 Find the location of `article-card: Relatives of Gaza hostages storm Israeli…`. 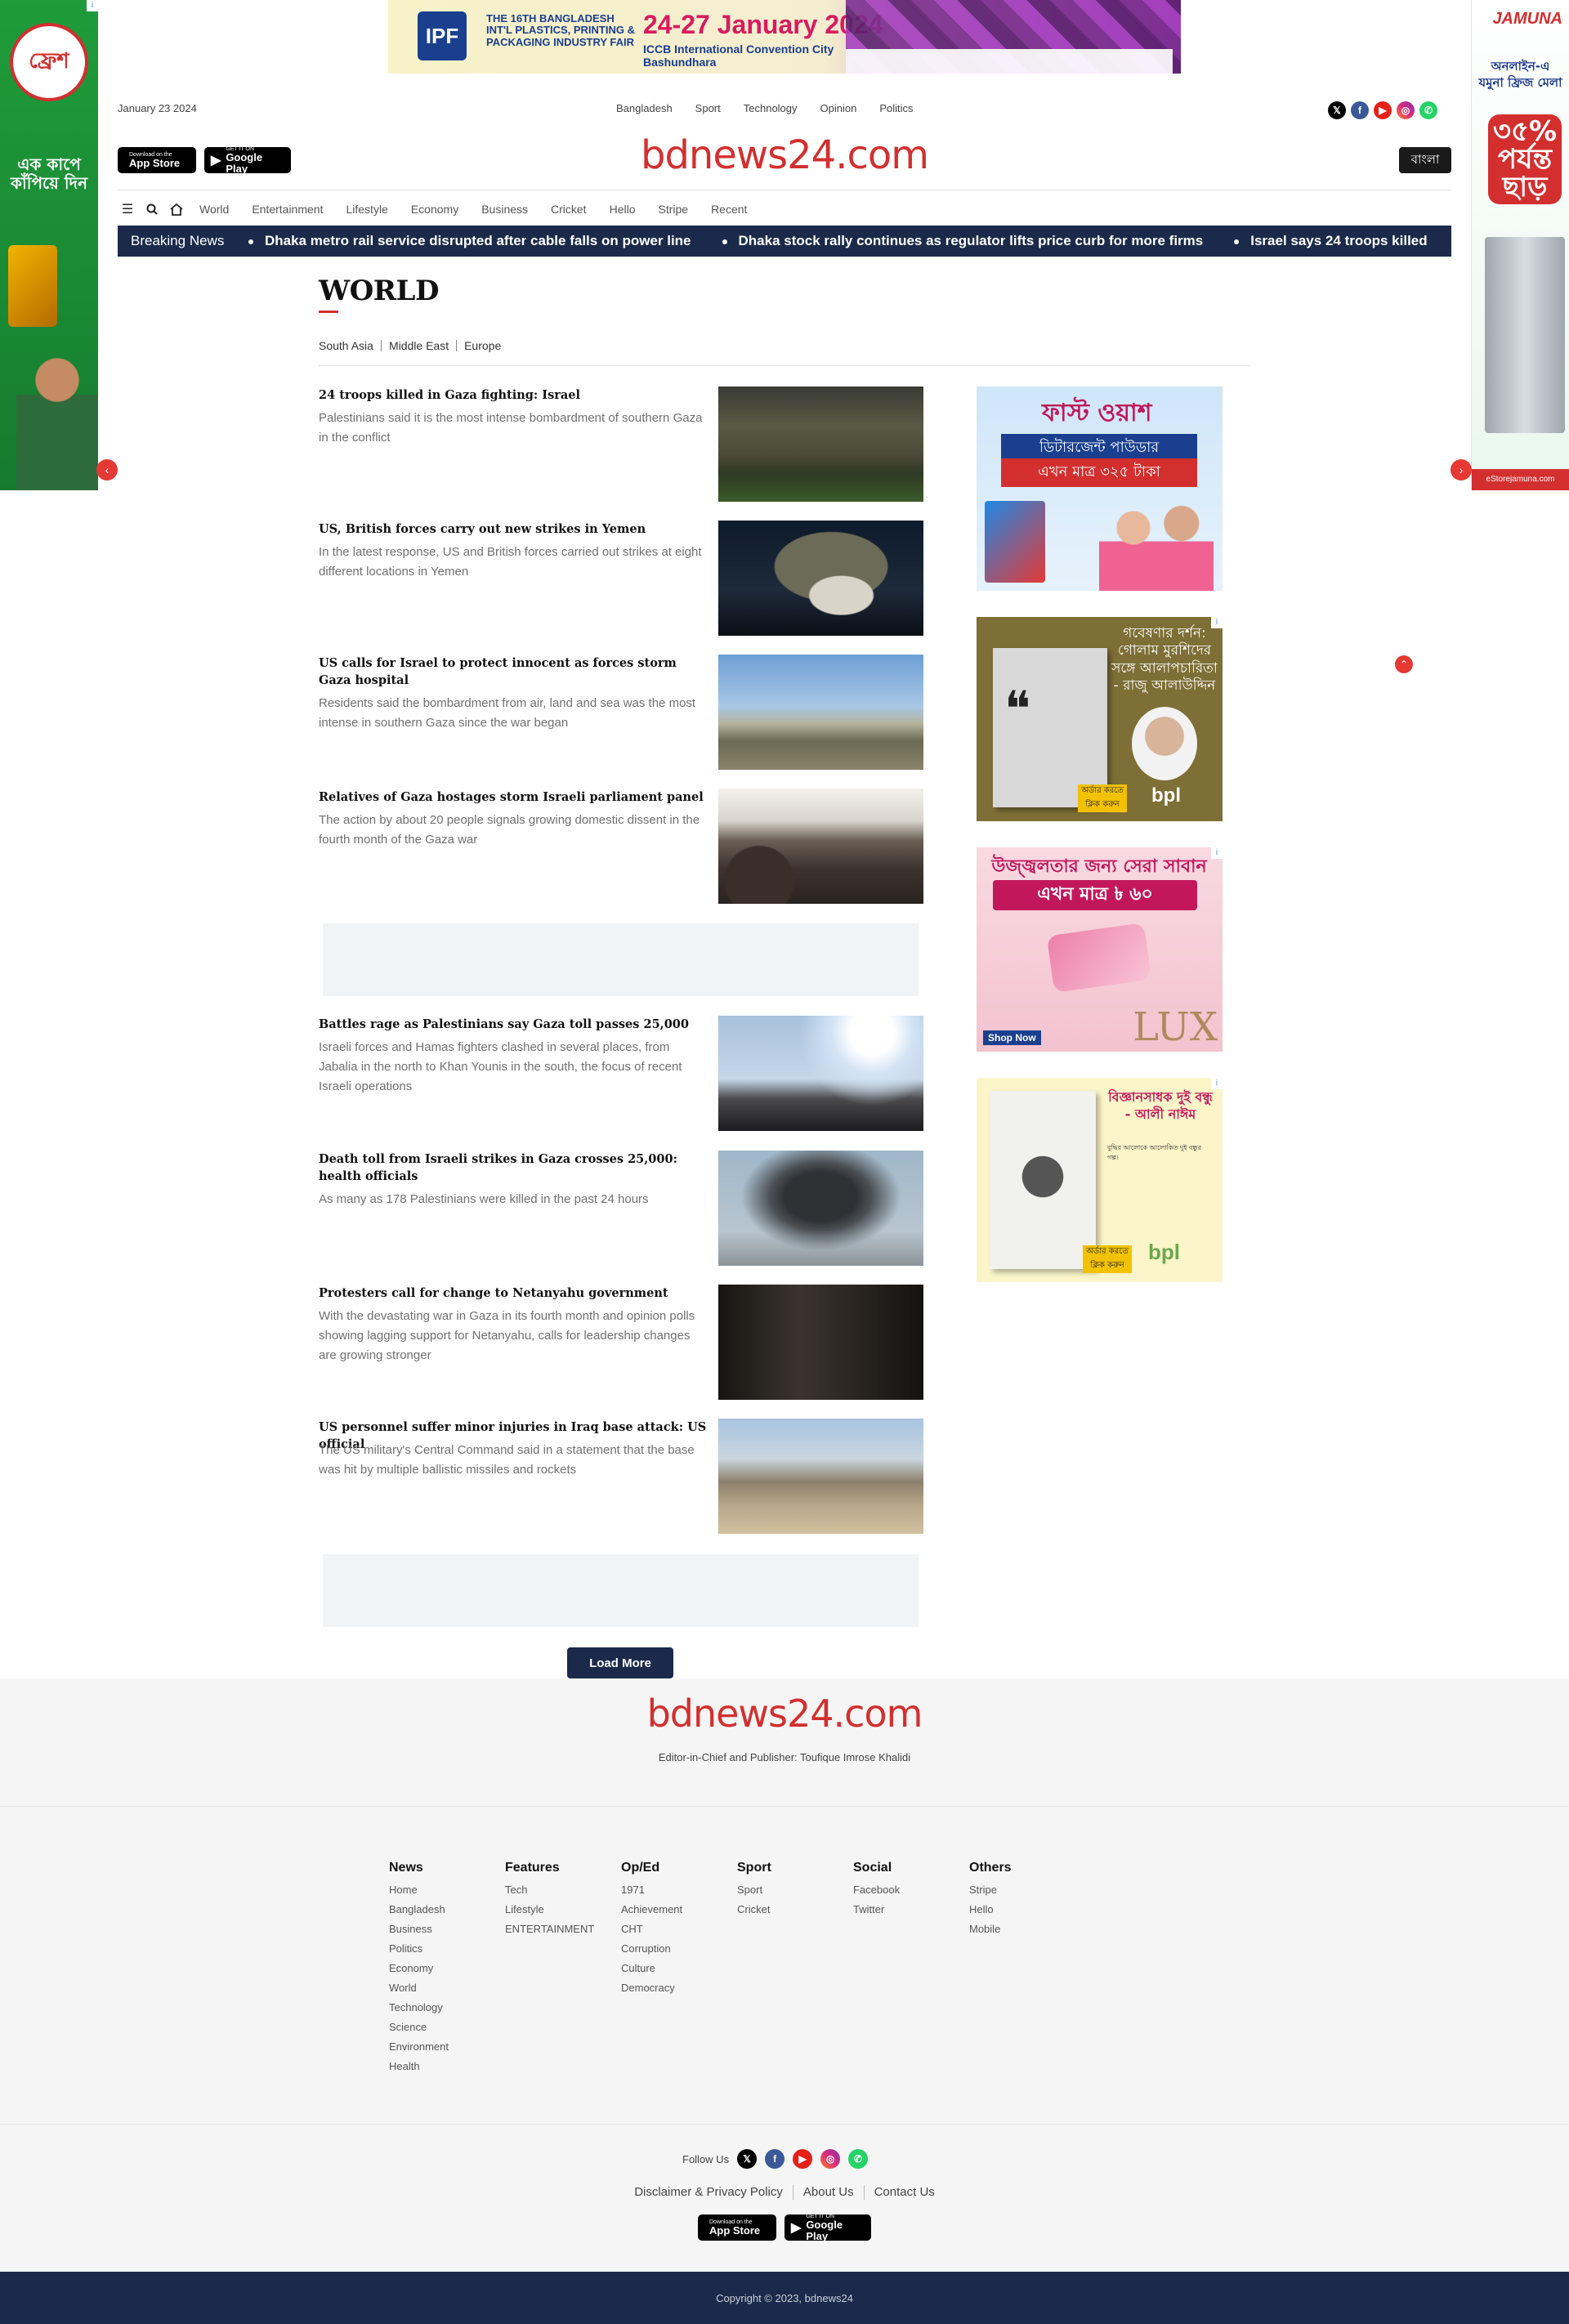

article-card: Relatives of Gaza hostages storm Israeli… is located at coordinates (621, 847).